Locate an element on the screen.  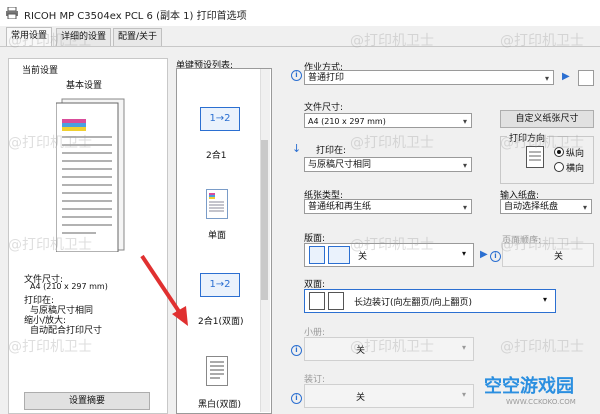
job-info-icon: i is located at coordinates (296, 75).